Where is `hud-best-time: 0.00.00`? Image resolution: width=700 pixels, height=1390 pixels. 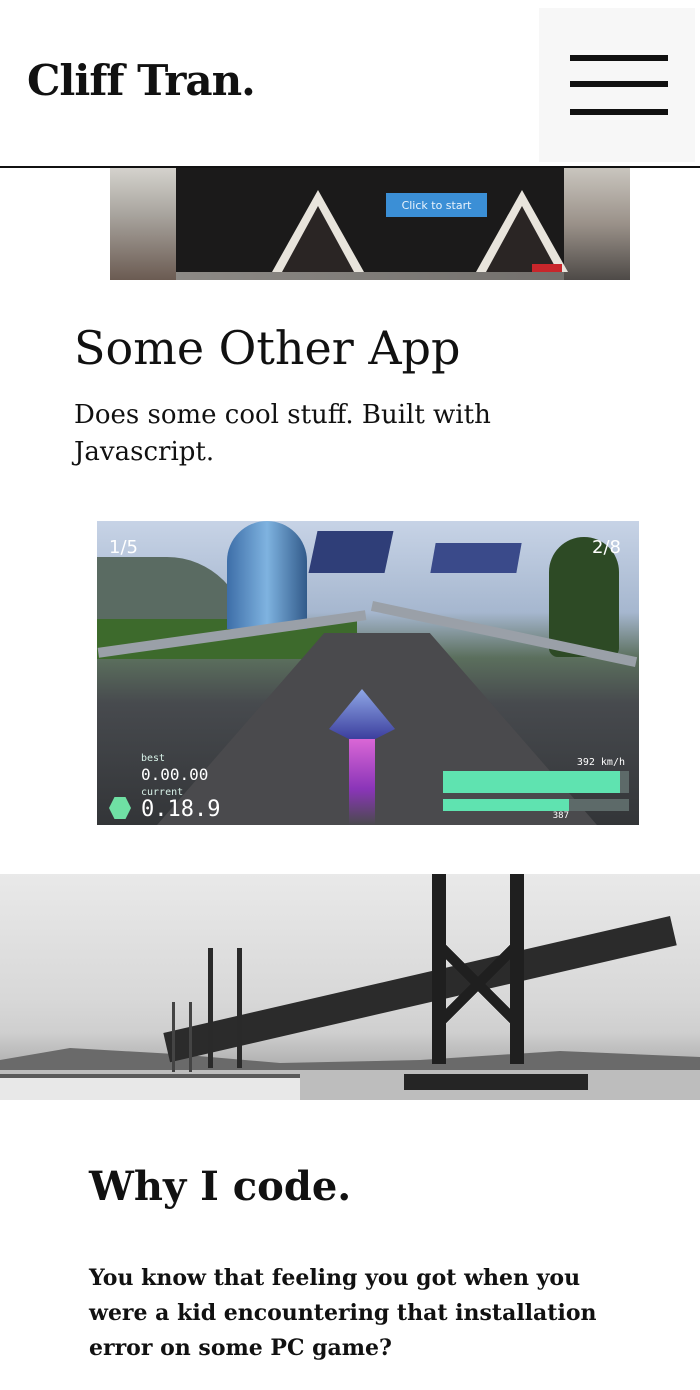 hud-best-time: 0.00.00 is located at coordinates (175, 774).